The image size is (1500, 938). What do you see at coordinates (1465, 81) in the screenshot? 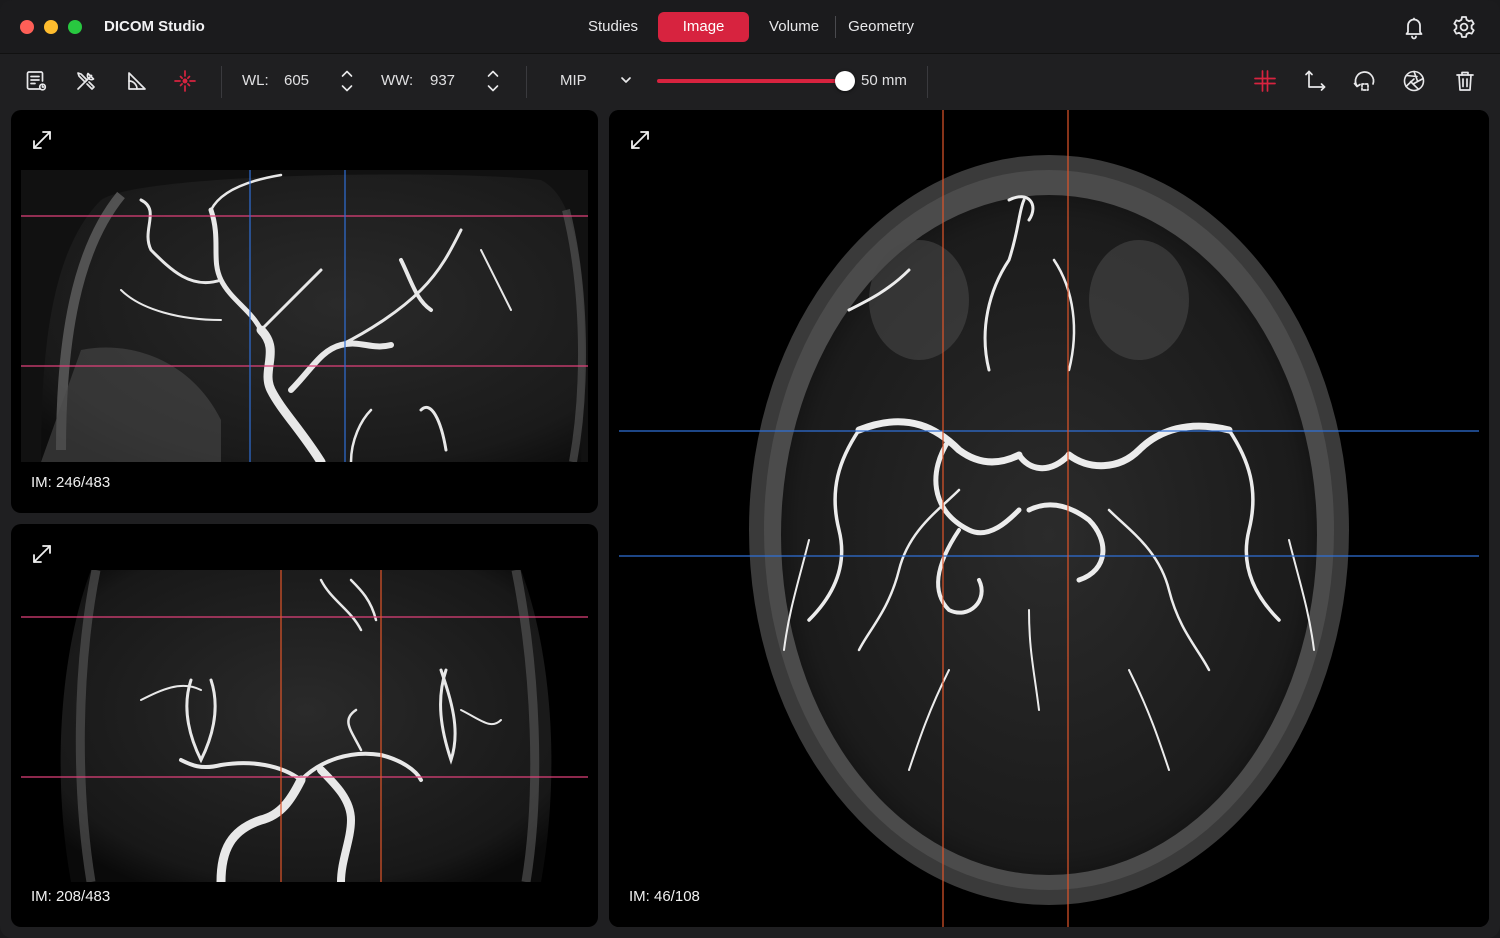
I see `trash-icon` at bounding box center [1465, 81].